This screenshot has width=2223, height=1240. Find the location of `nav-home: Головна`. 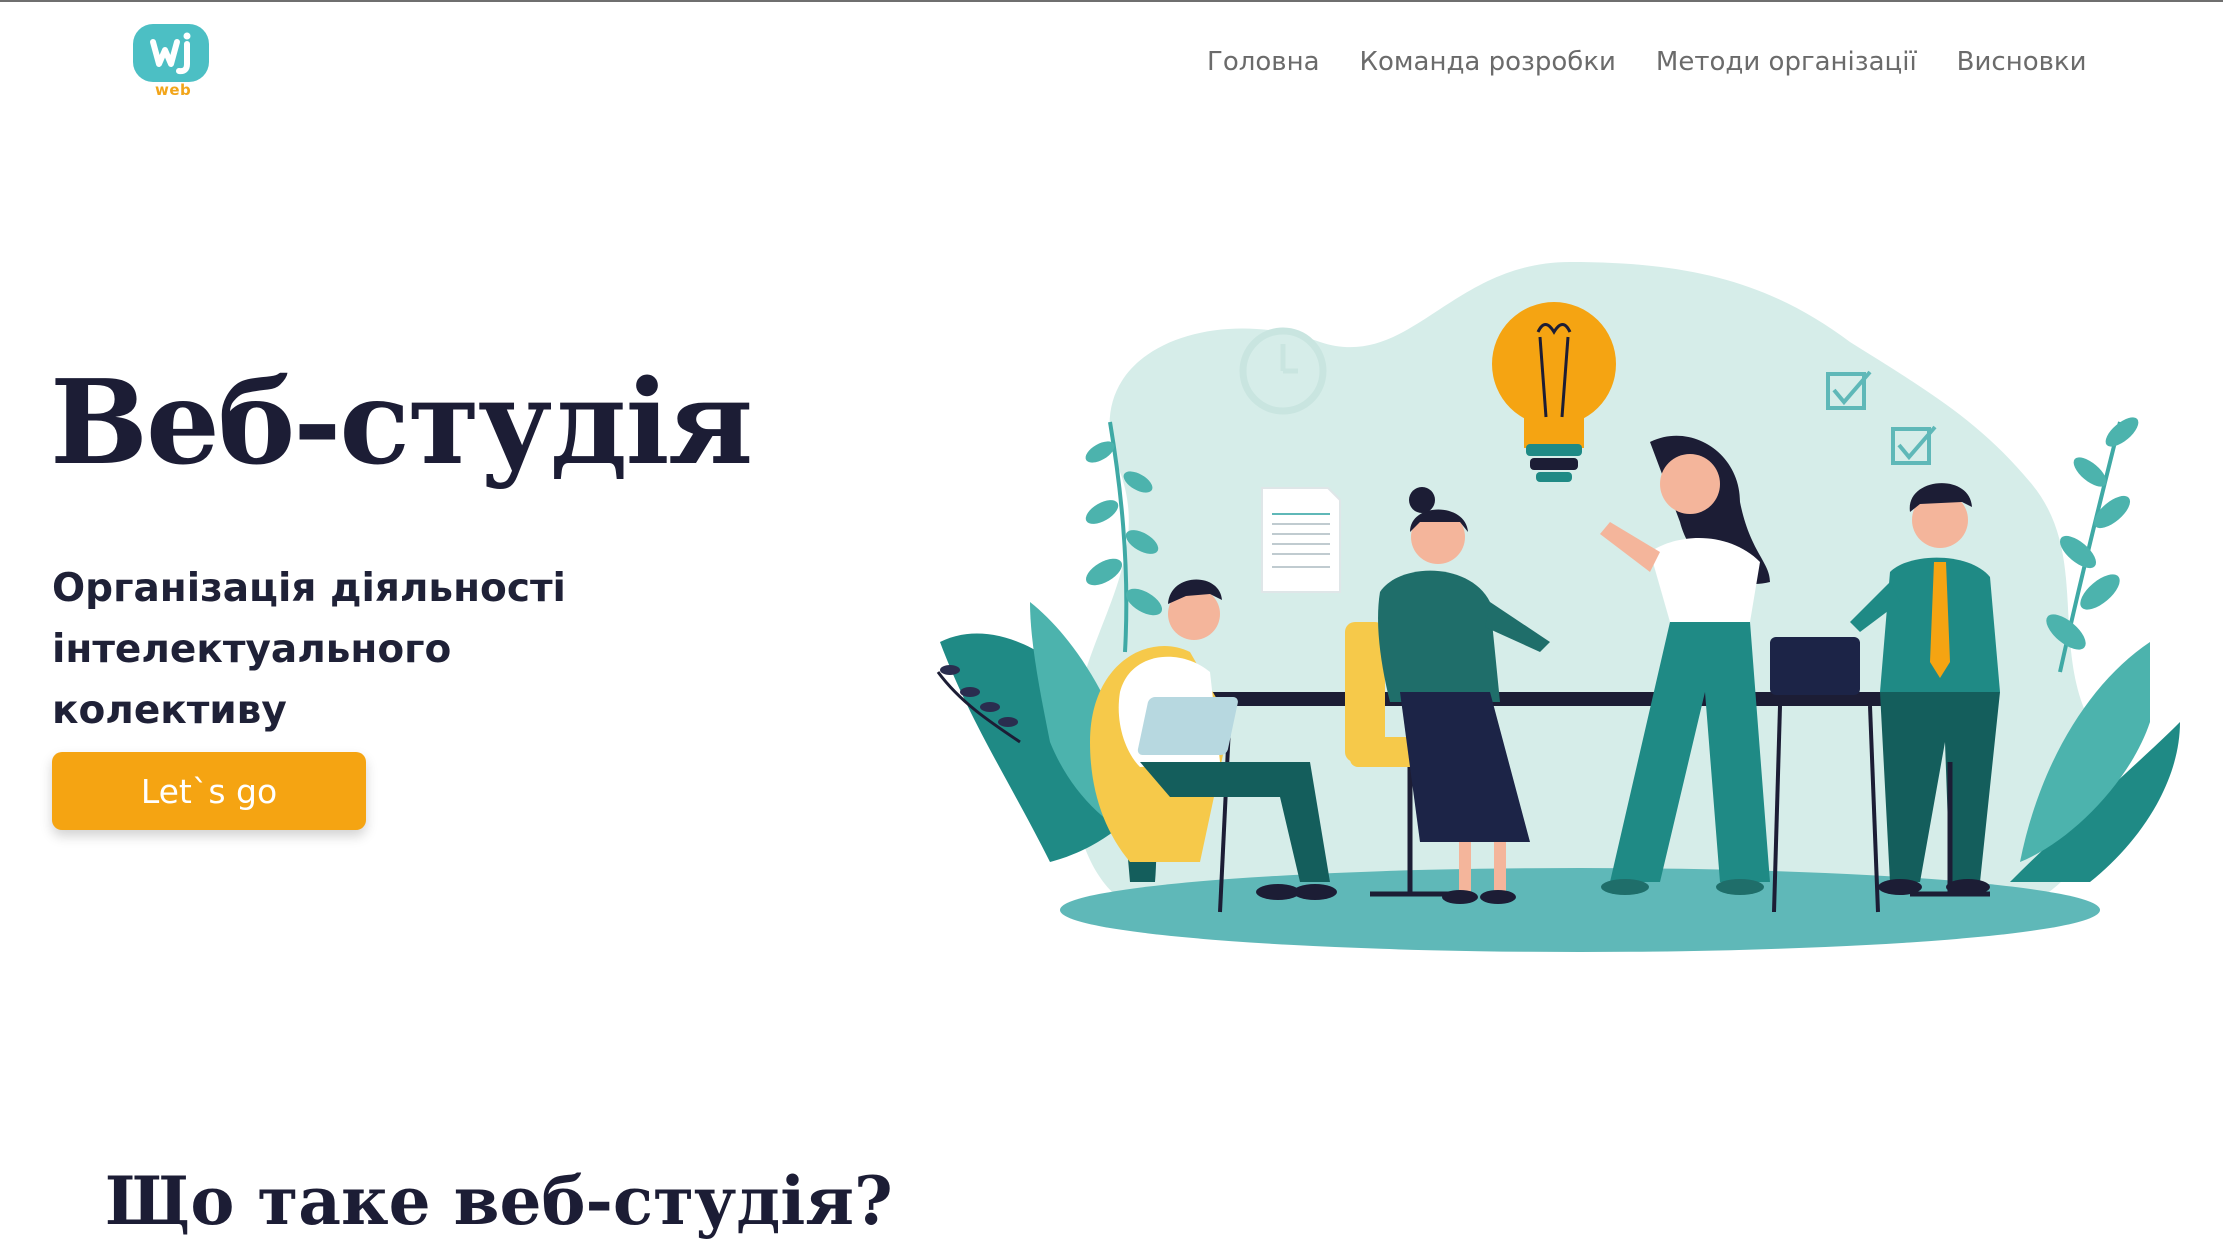

nav-home: Головна is located at coordinates (1263, 62).